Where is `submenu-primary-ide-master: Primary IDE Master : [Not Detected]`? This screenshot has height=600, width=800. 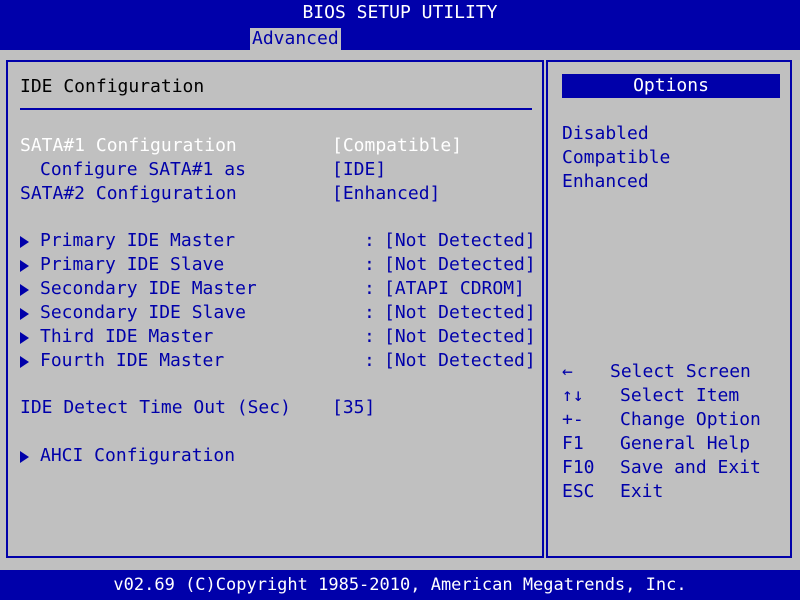
submenu-primary-ide-master: Primary IDE Master : [Not Detected] is located at coordinates (278, 241).